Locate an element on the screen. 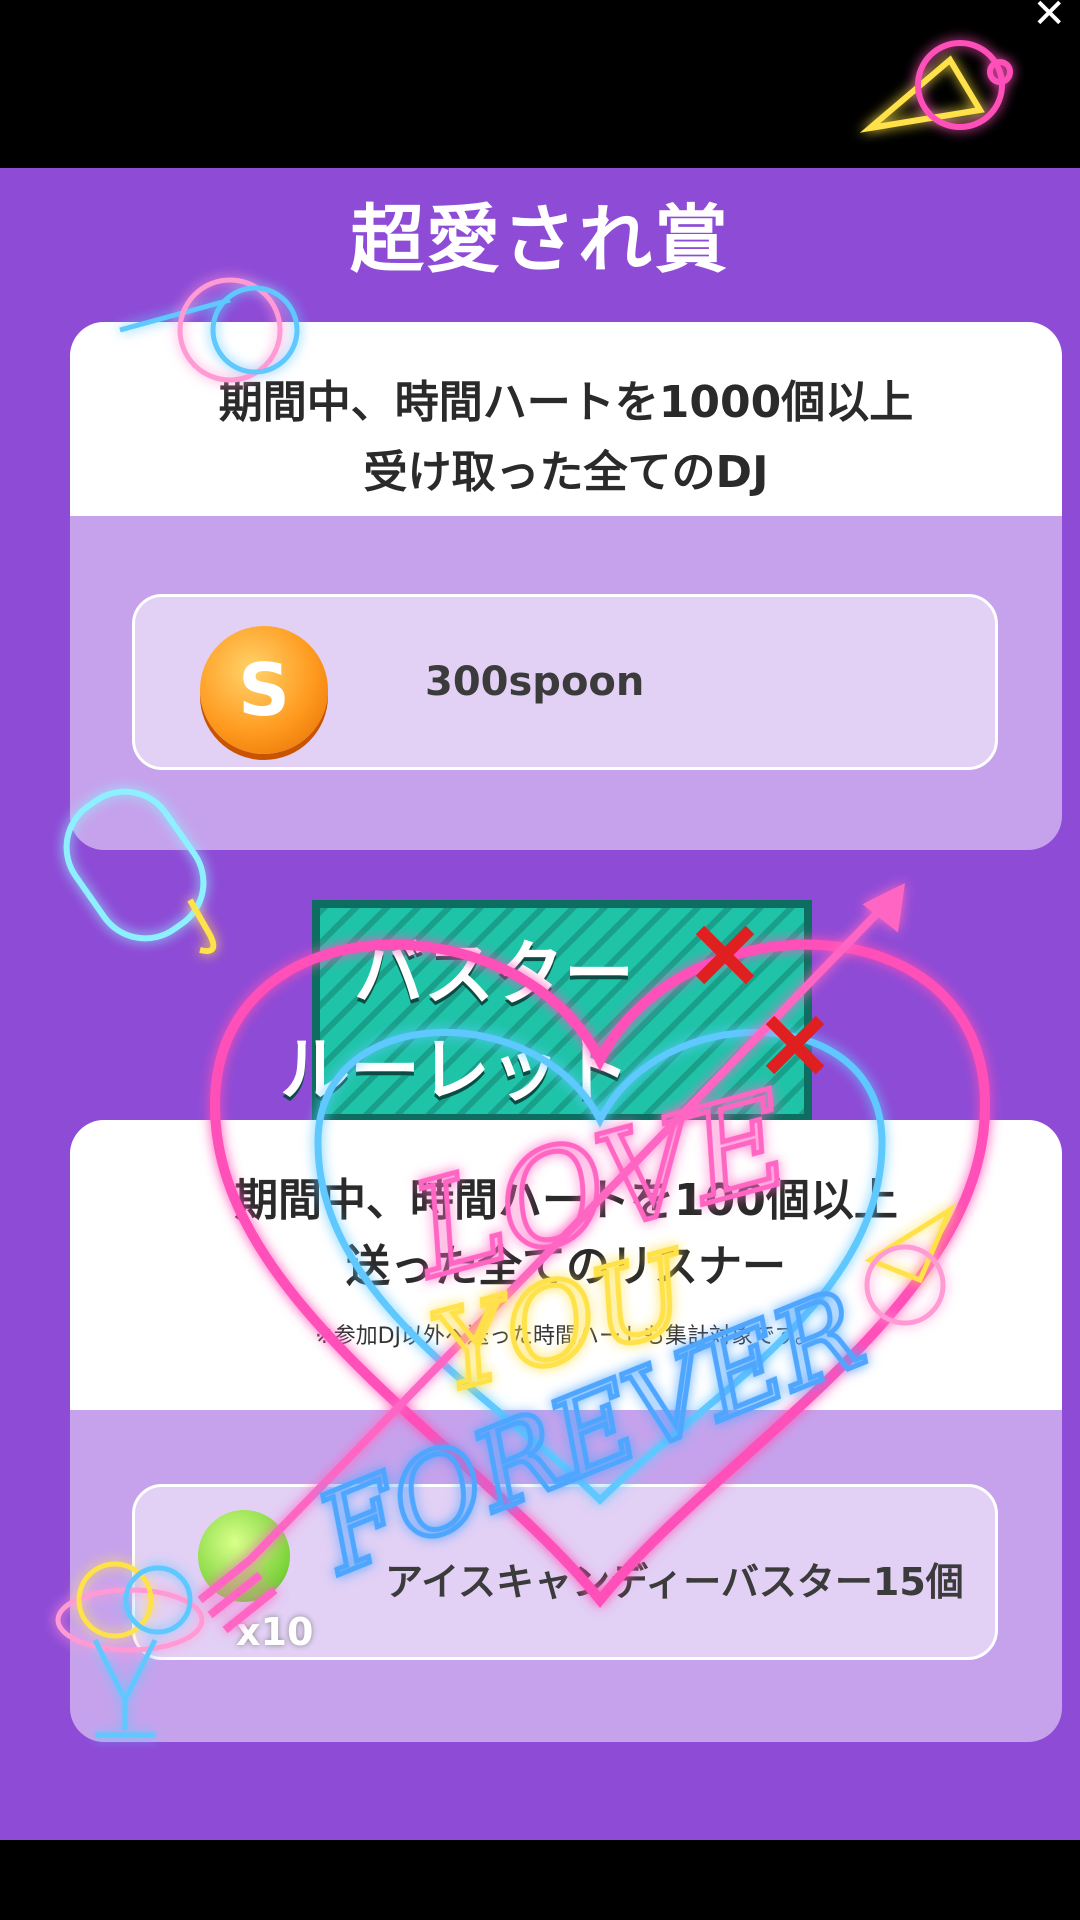 The height and width of the screenshot is (1920, 1080). condition-line: 期間中、時間ハートを1000個以上 is located at coordinates (566, 402).